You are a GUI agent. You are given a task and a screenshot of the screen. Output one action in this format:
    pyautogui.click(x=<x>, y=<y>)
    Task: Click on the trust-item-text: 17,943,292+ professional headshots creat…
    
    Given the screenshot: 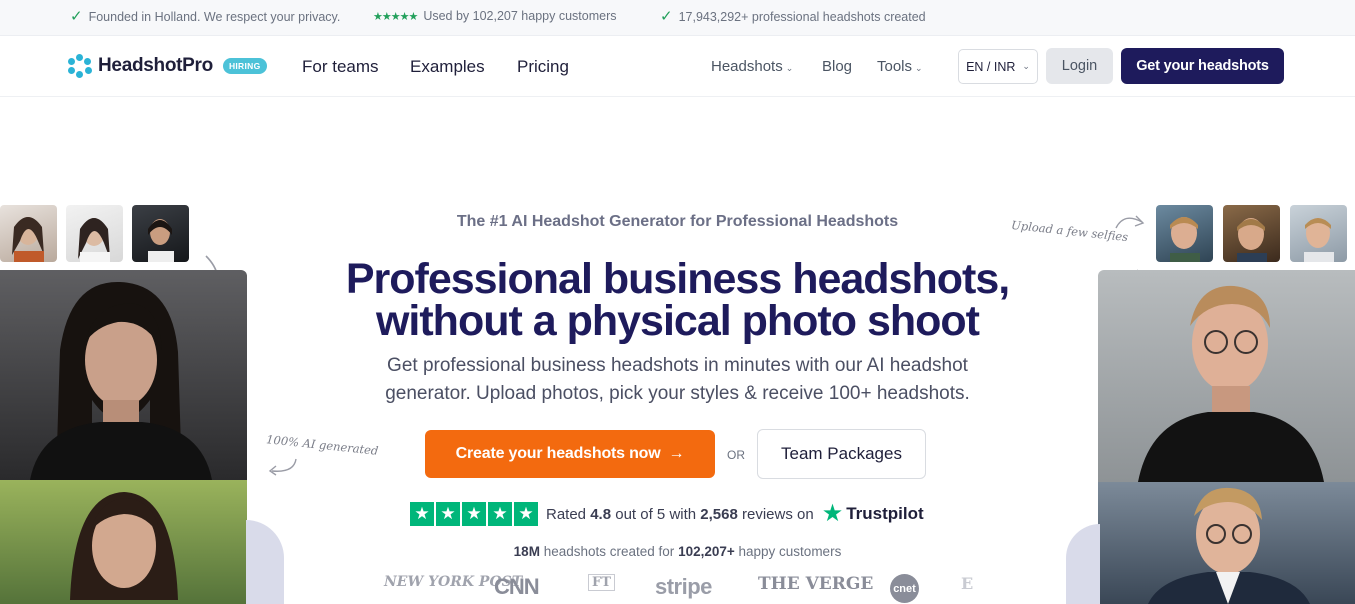 What is the action you would take?
    pyautogui.click(x=802, y=16)
    